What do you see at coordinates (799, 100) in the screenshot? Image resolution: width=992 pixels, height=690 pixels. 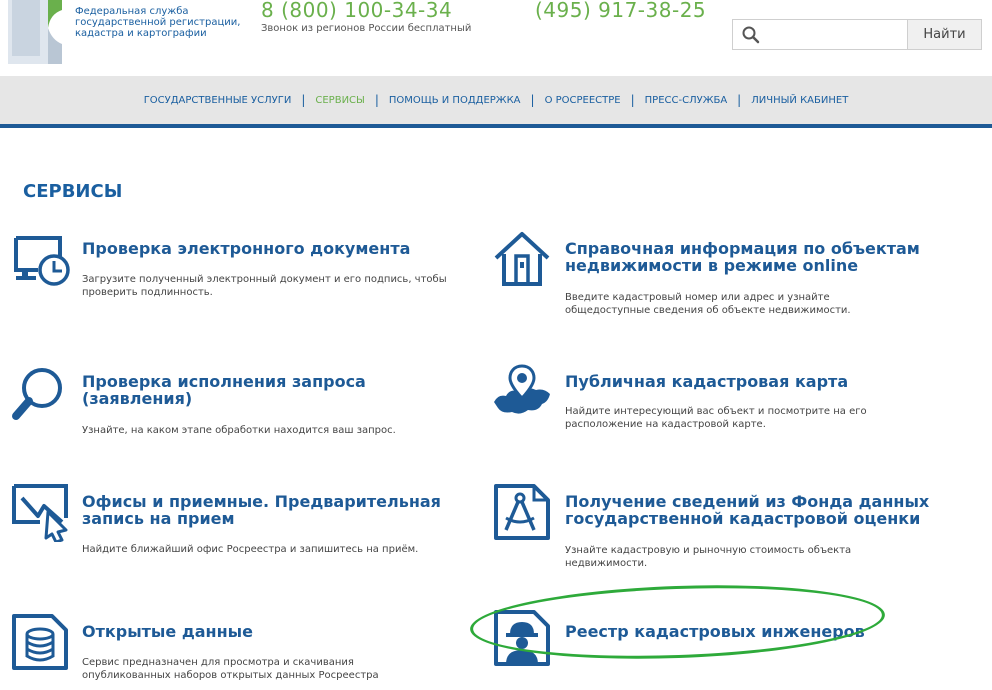 I see `nav-item-account: ЛИЧНЫЙ КАБИНЕТ` at bounding box center [799, 100].